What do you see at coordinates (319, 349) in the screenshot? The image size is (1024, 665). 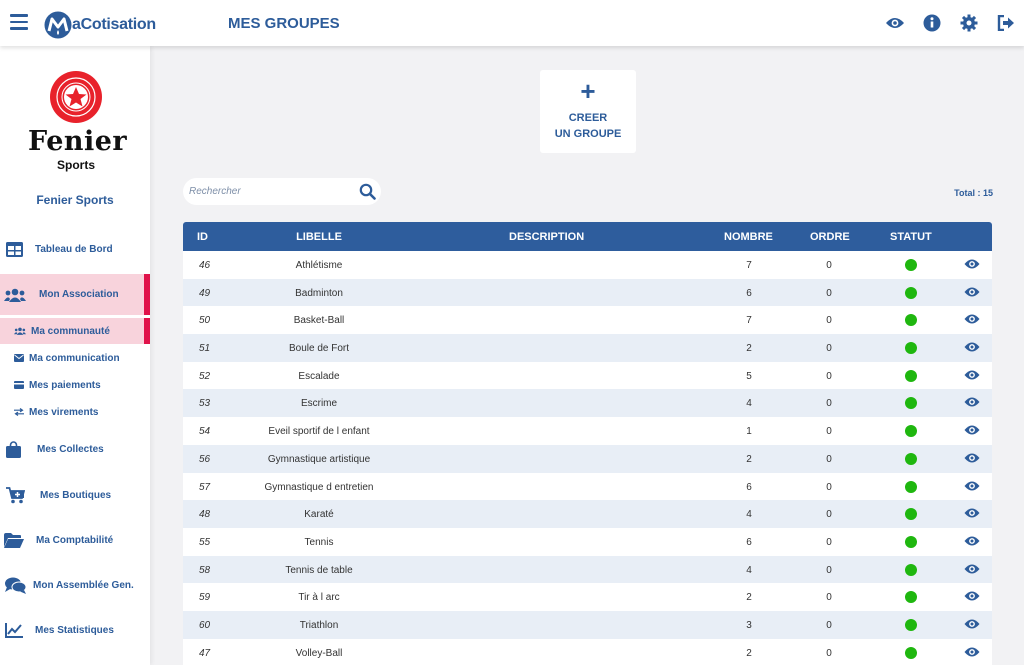 I see `cell-libelle: Boule de Fort` at bounding box center [319, 349].